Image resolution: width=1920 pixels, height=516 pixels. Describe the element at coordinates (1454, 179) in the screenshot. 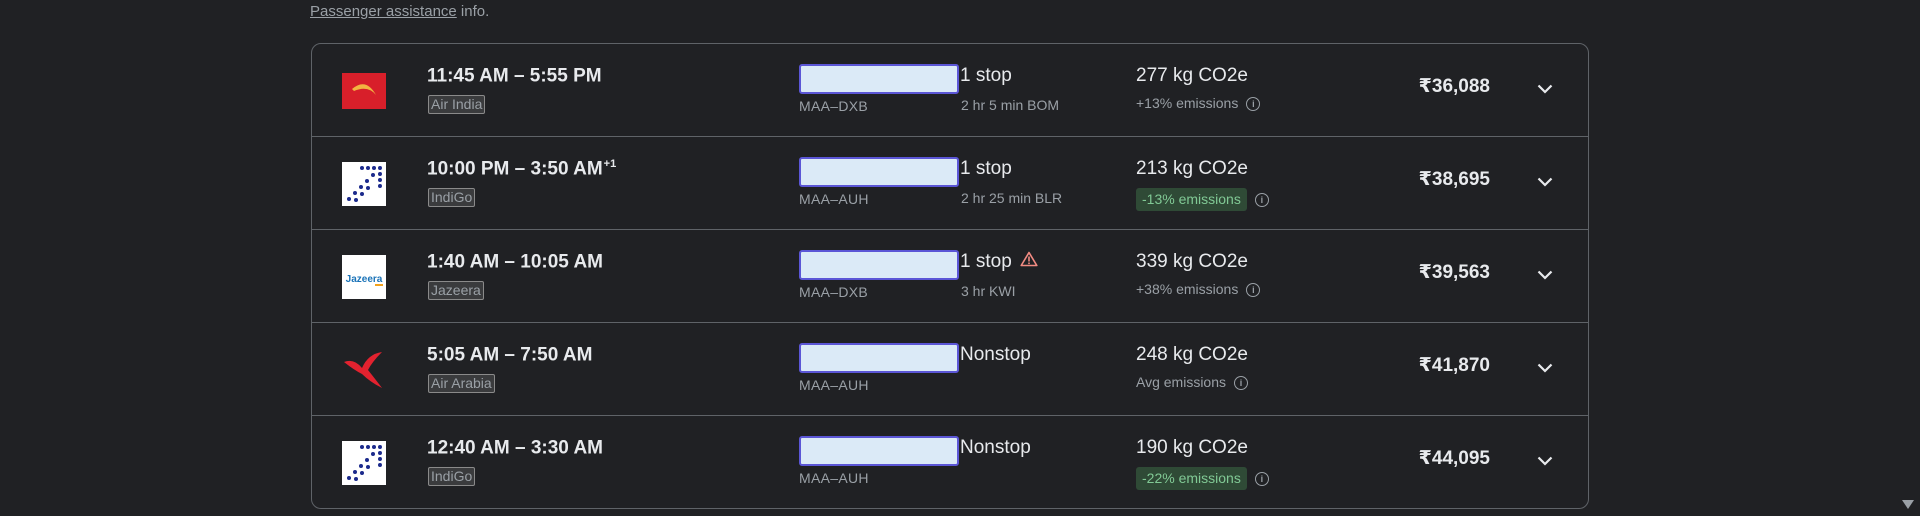

I see `price: ₹38,695` at that location.